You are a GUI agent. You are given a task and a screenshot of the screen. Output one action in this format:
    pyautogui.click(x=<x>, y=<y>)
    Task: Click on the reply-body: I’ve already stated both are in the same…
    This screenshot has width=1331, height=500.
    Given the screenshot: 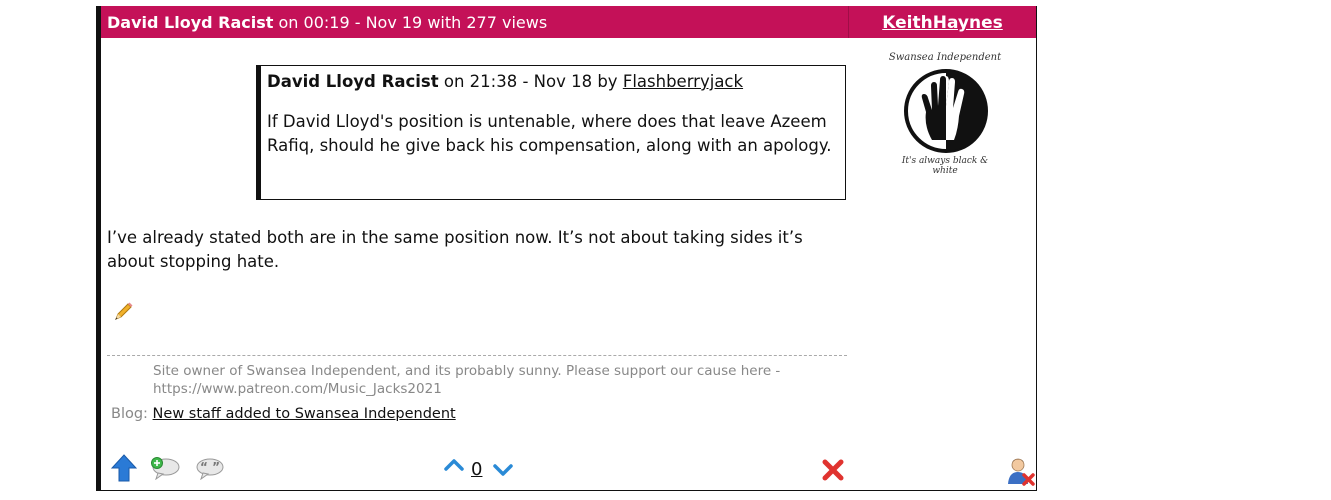 What is the action you would take?
    pyautogui.click(x=455, y=249)
    